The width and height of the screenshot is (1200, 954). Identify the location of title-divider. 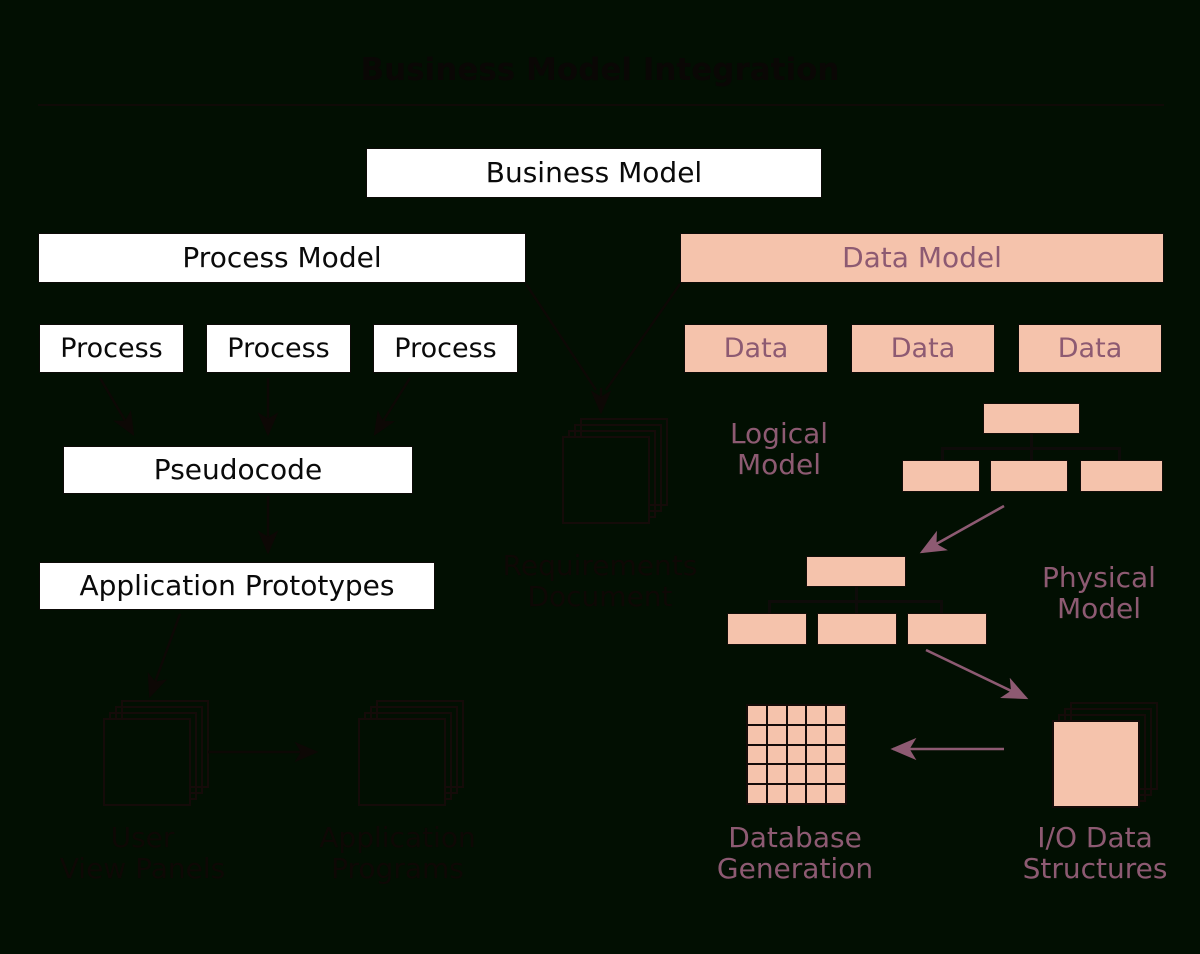
(601, 105).